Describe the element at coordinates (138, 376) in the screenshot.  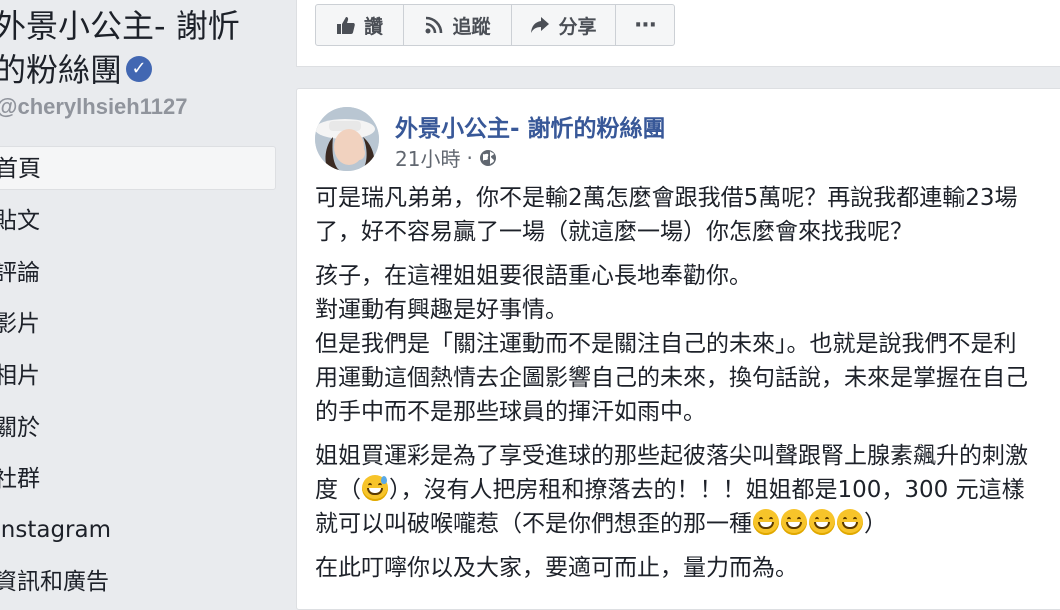
I see `sidebar-item-photos: 相片` at that location.